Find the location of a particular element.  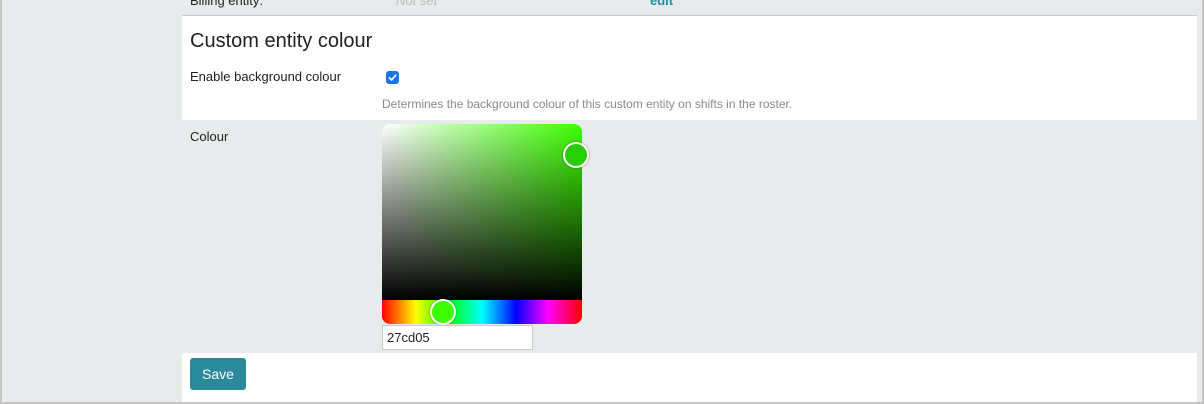

enable-background-label: Enable background colour is located at coordinates (266, 76).